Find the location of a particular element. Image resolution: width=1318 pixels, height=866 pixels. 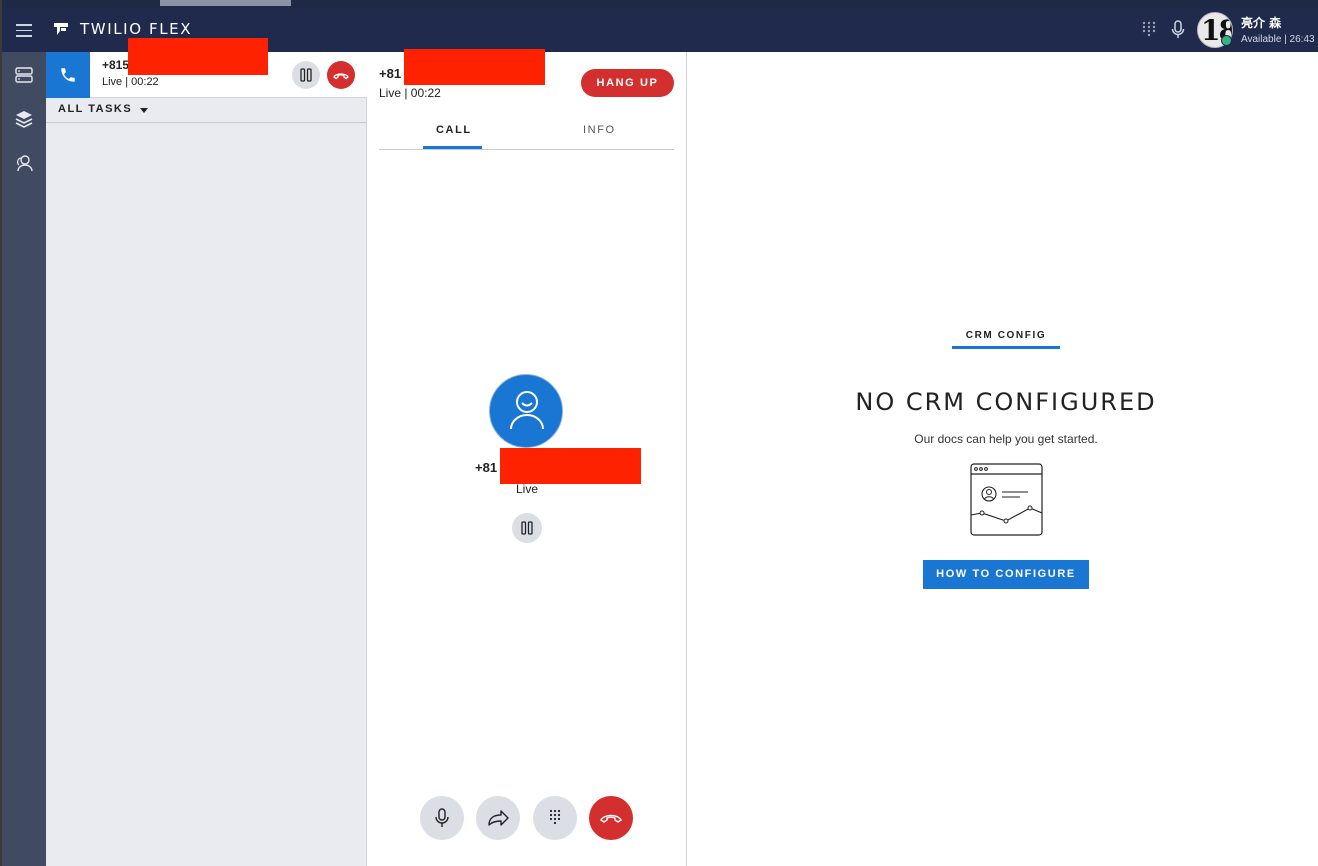

caller-number: +81 is located at coordinates (486, 467).